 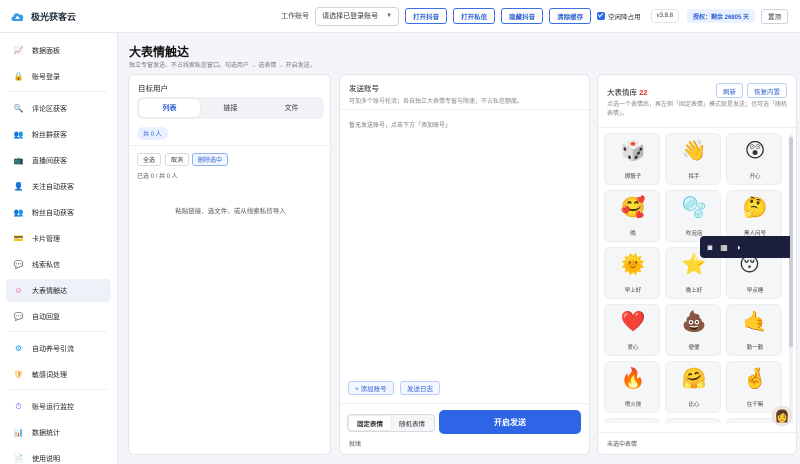 I want to click on emoji-image-icon: 💩, so click(x=694, y=322).